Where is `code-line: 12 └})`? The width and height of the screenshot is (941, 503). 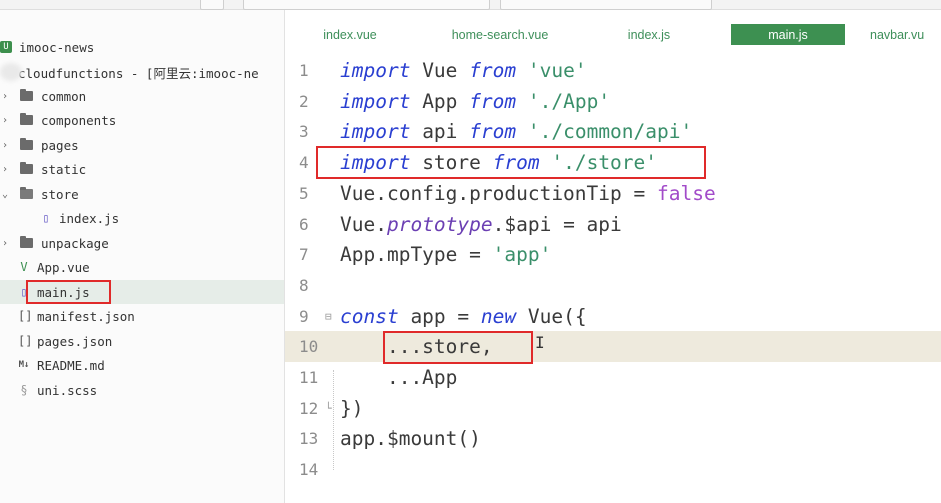
code-line: 12 └}) is located at coordinates (613, 408).